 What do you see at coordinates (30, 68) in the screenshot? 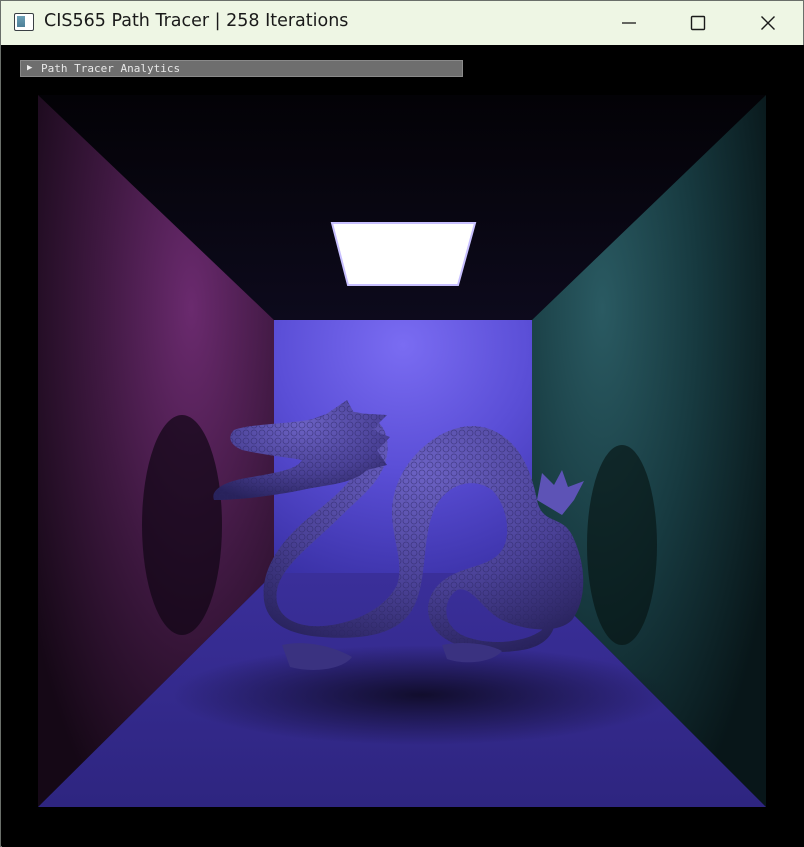
I see `triangle-right-icon: ▶` at bounding box center [30, 68].